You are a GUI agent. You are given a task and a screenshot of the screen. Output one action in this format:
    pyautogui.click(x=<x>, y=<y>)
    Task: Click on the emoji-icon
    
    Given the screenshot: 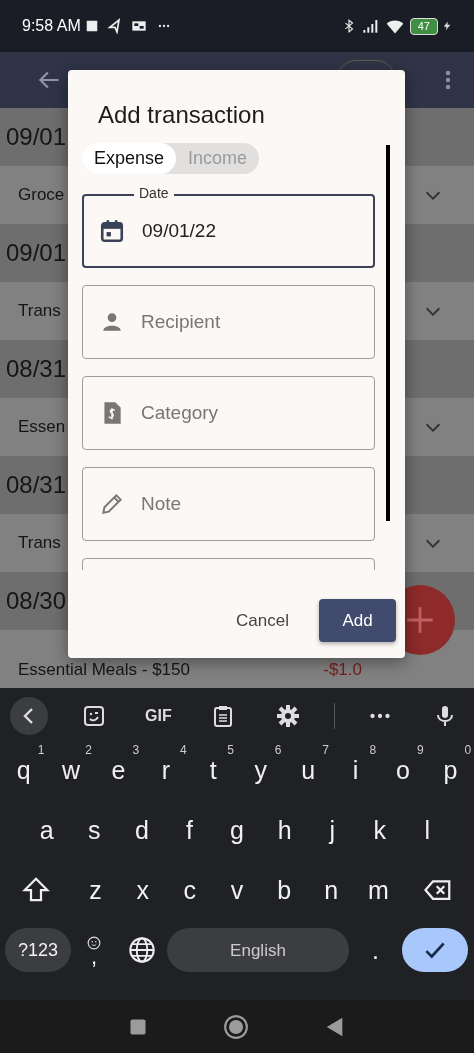 What is the action you would take?
    pyautogui.click(x=94, y=943)
    